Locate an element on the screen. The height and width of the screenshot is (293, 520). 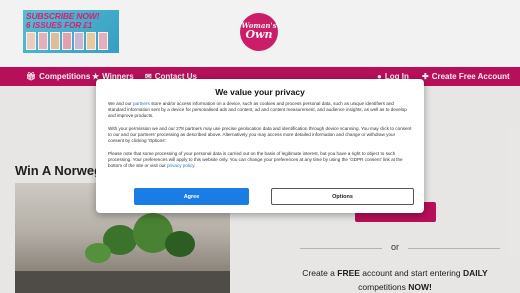
agree-button: Agree is located at coordinates (191, 196).